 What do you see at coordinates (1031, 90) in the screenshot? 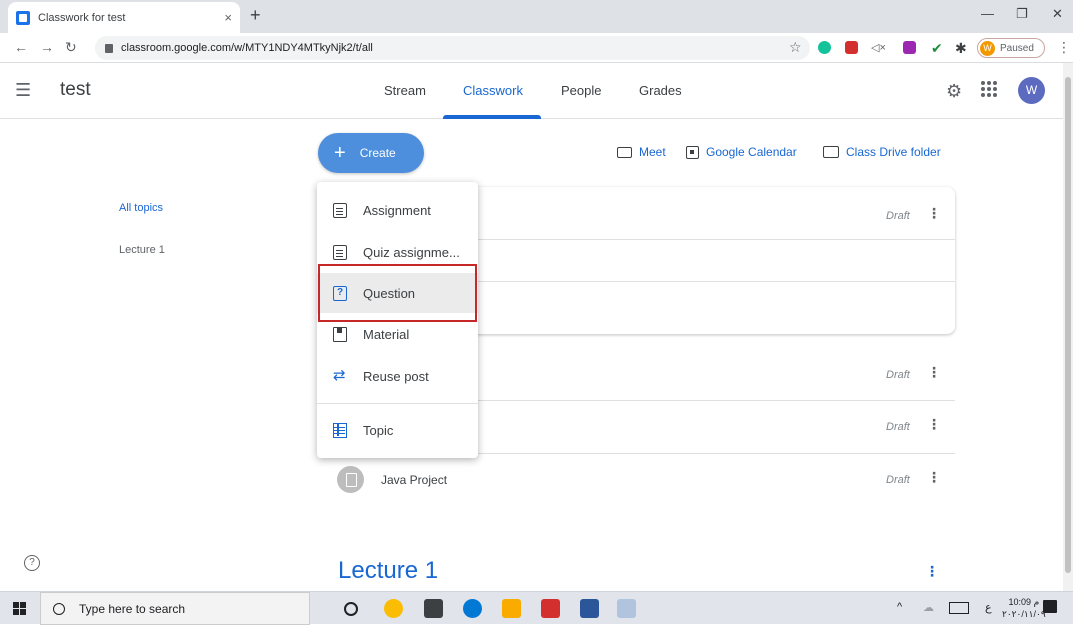
I see `account-avatar: W` at bounding box center [1031, 90].